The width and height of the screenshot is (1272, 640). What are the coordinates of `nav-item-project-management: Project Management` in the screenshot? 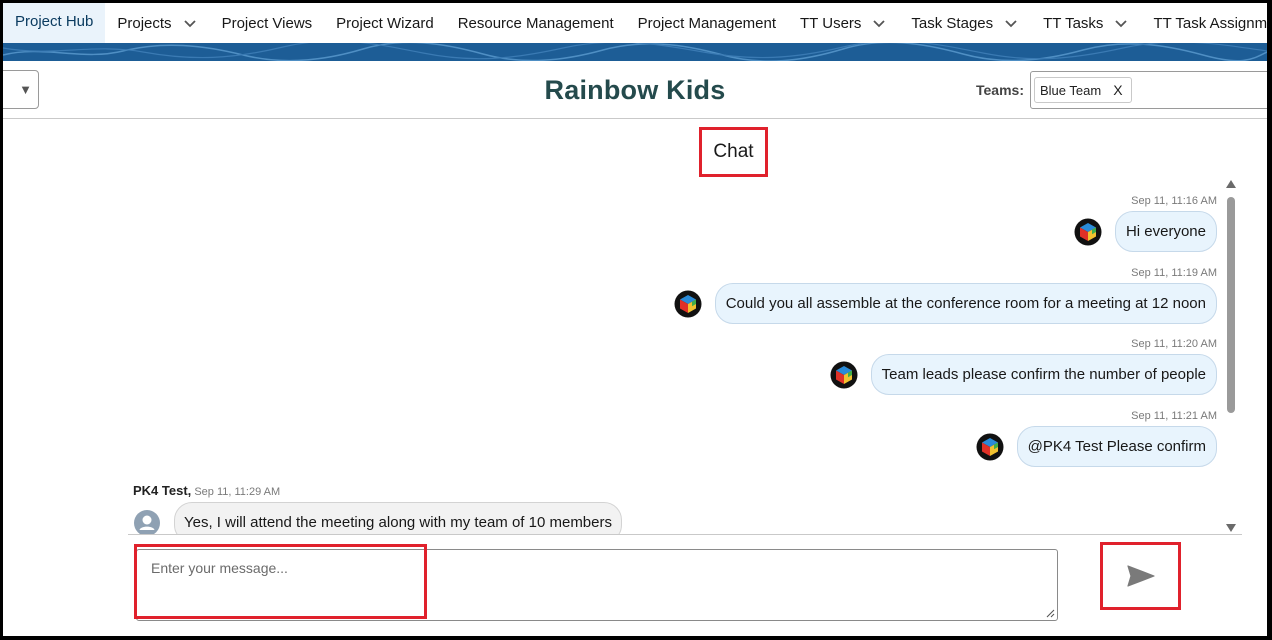 It's located at (707, 23).